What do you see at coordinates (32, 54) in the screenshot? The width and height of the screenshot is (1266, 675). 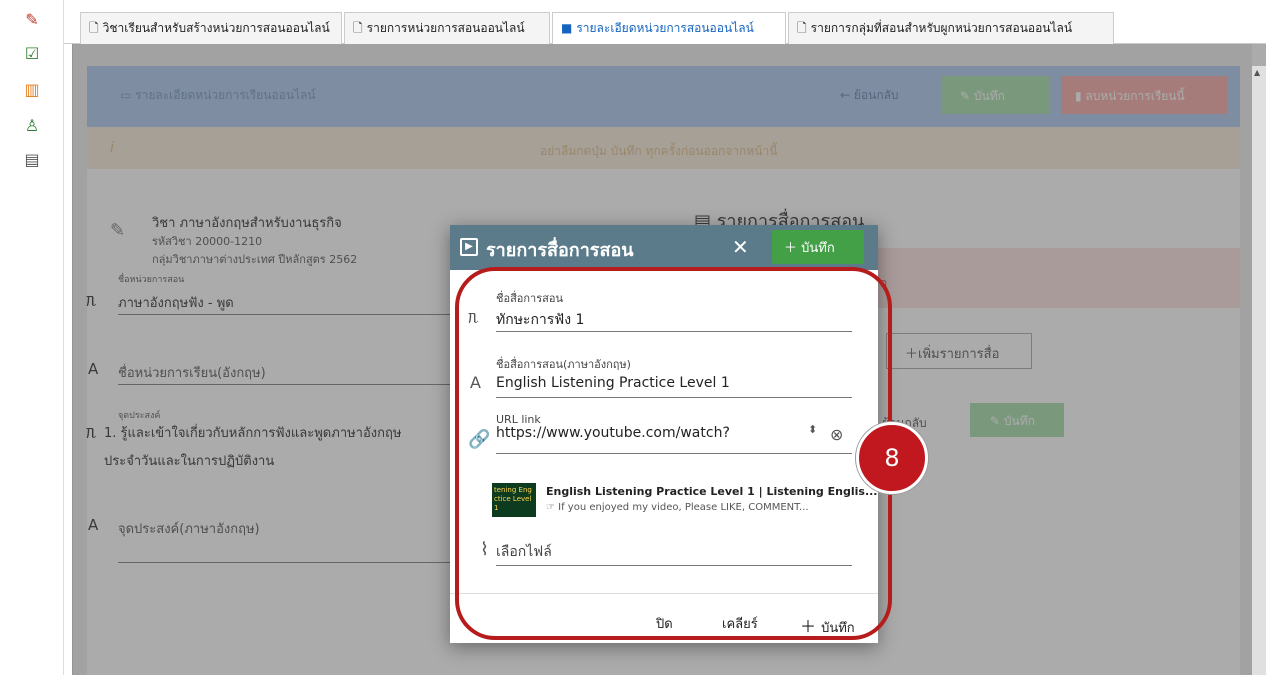 I see `checkbox-icon: ☑` at bounding box center [32, 54].